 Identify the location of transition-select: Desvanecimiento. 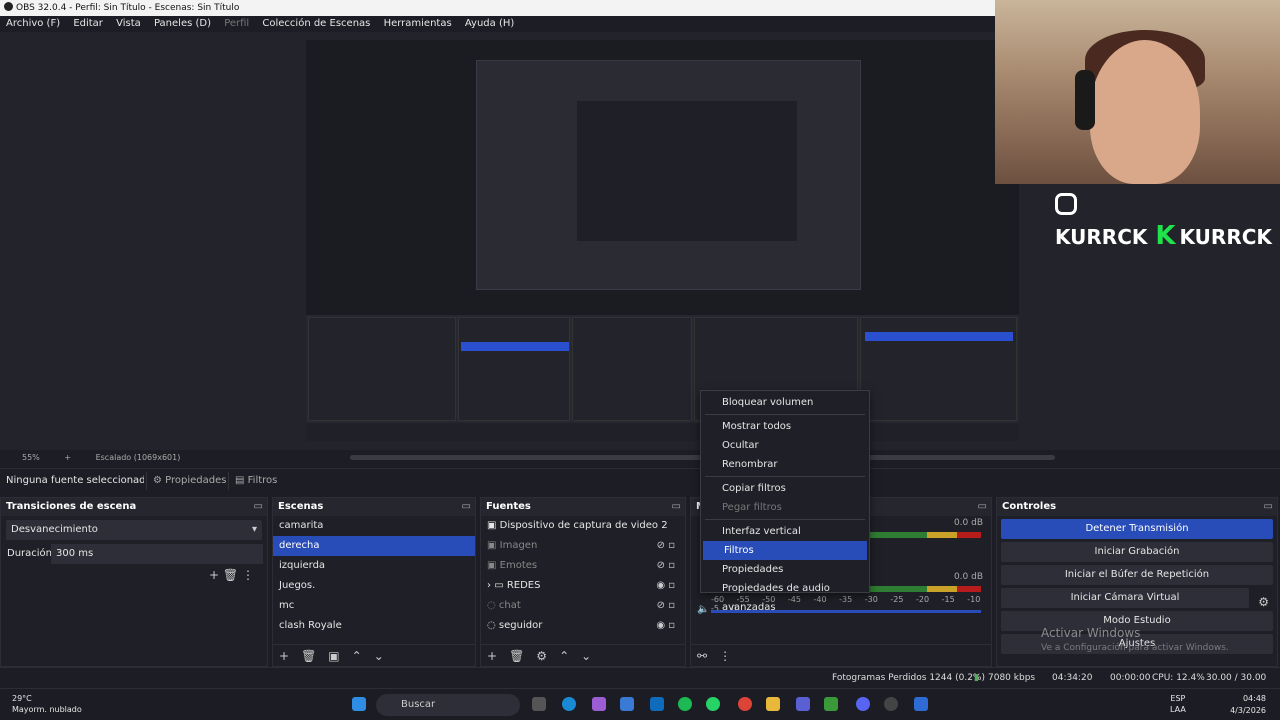
(134, 530).